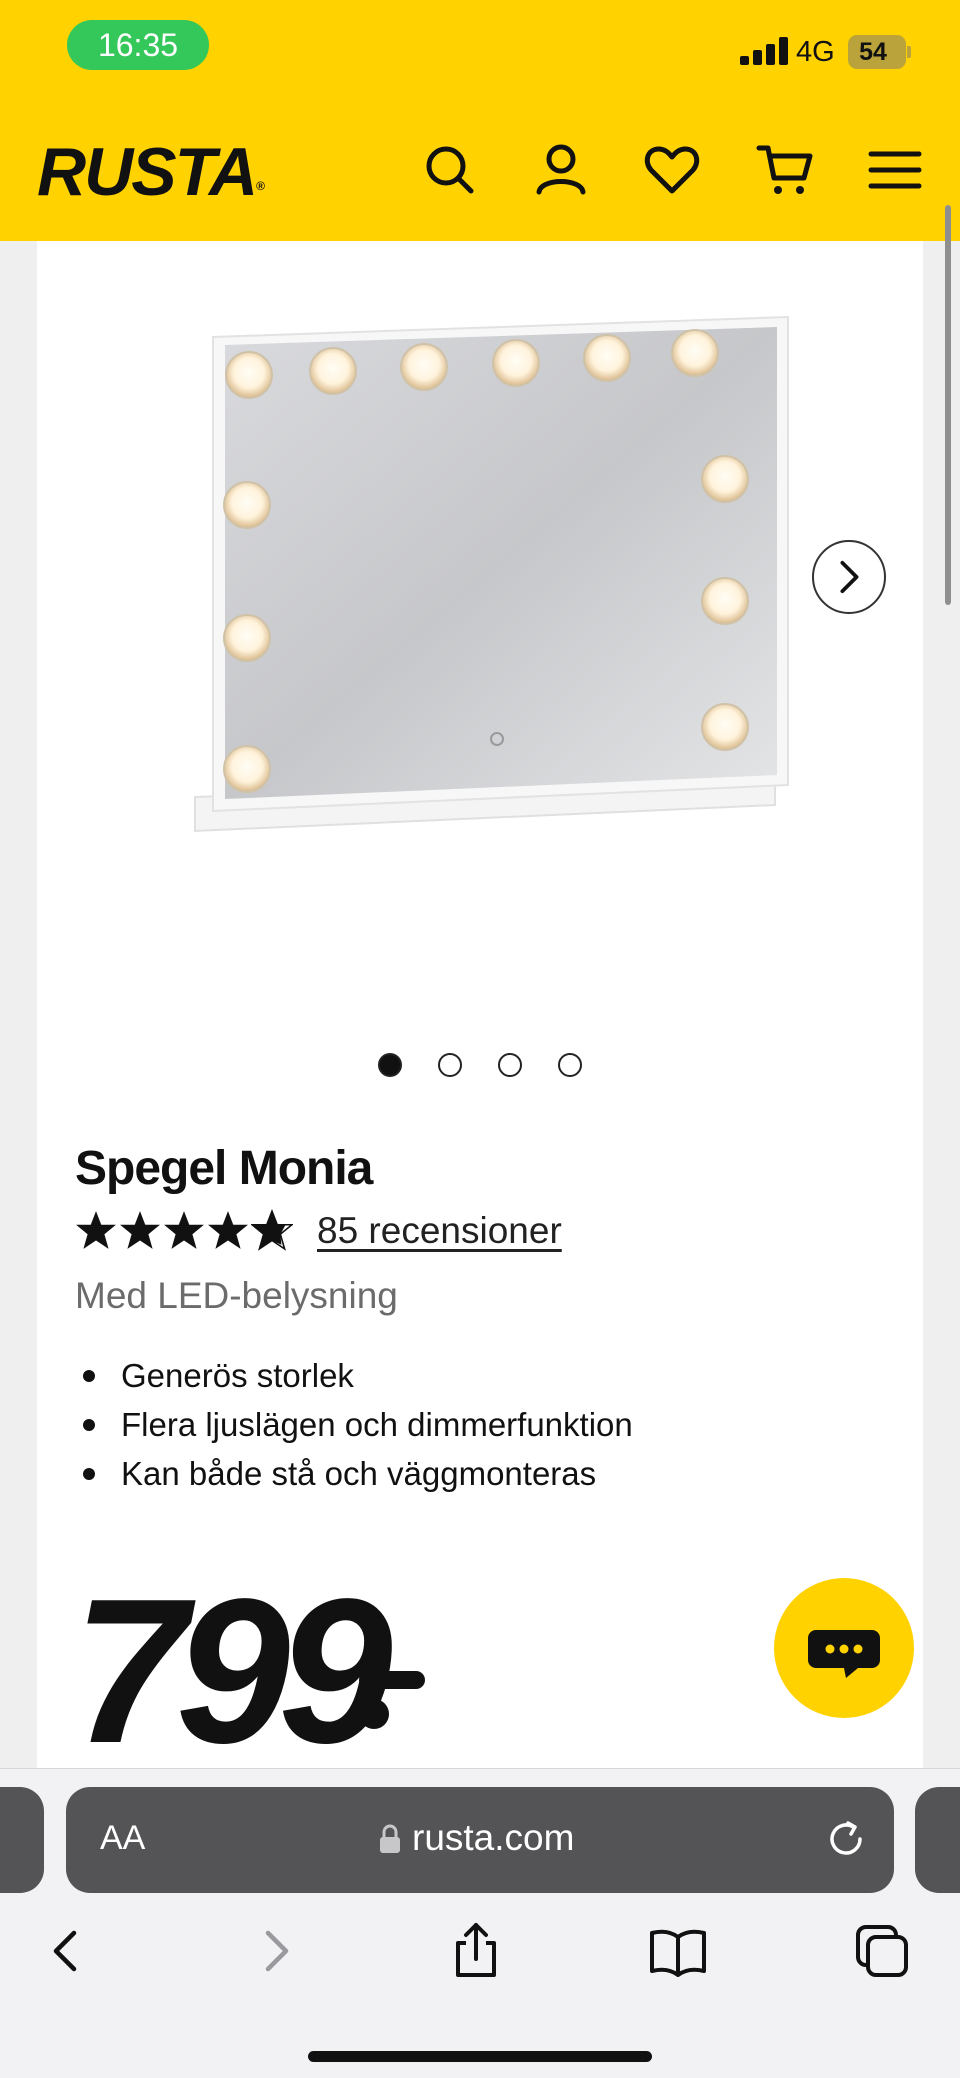 This screenshot has width=960, height=2078. Describe the element at coordinates (909, 52) in the screenshot. I see `battery-nub` at that location.